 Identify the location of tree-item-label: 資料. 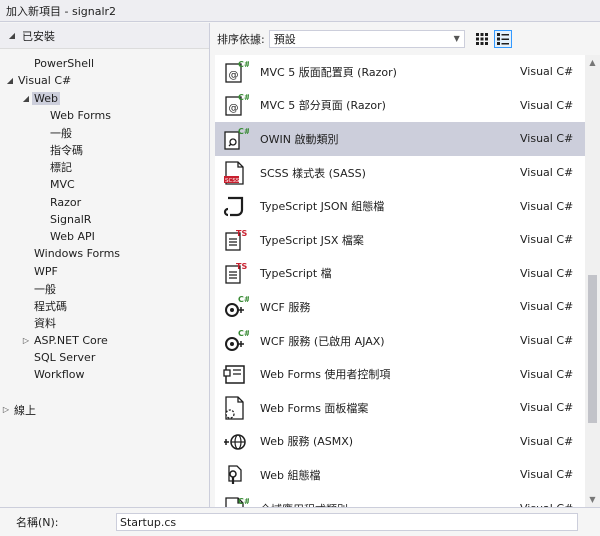
(45, 324).